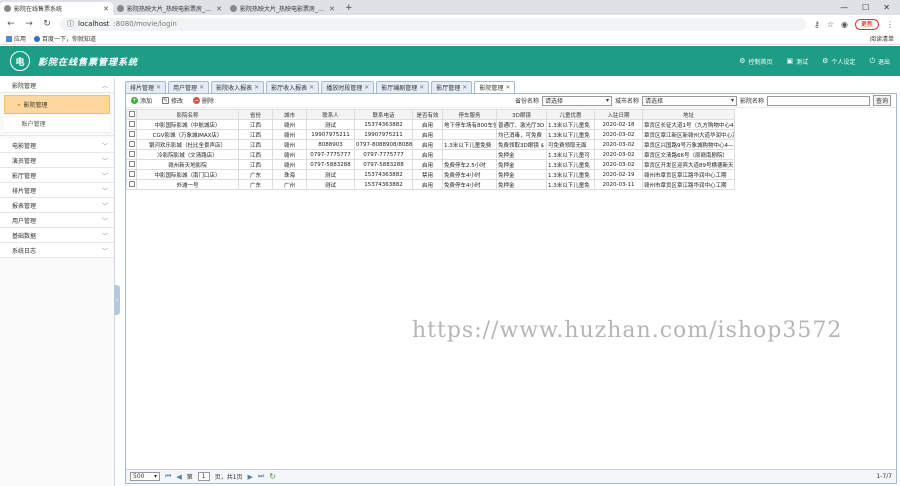 This screenshot has height=486, width=900. What do you see at coordinates (203, 476) in the screenshot?
I see `page-number-input: 1` at bounding box center [203, 476].